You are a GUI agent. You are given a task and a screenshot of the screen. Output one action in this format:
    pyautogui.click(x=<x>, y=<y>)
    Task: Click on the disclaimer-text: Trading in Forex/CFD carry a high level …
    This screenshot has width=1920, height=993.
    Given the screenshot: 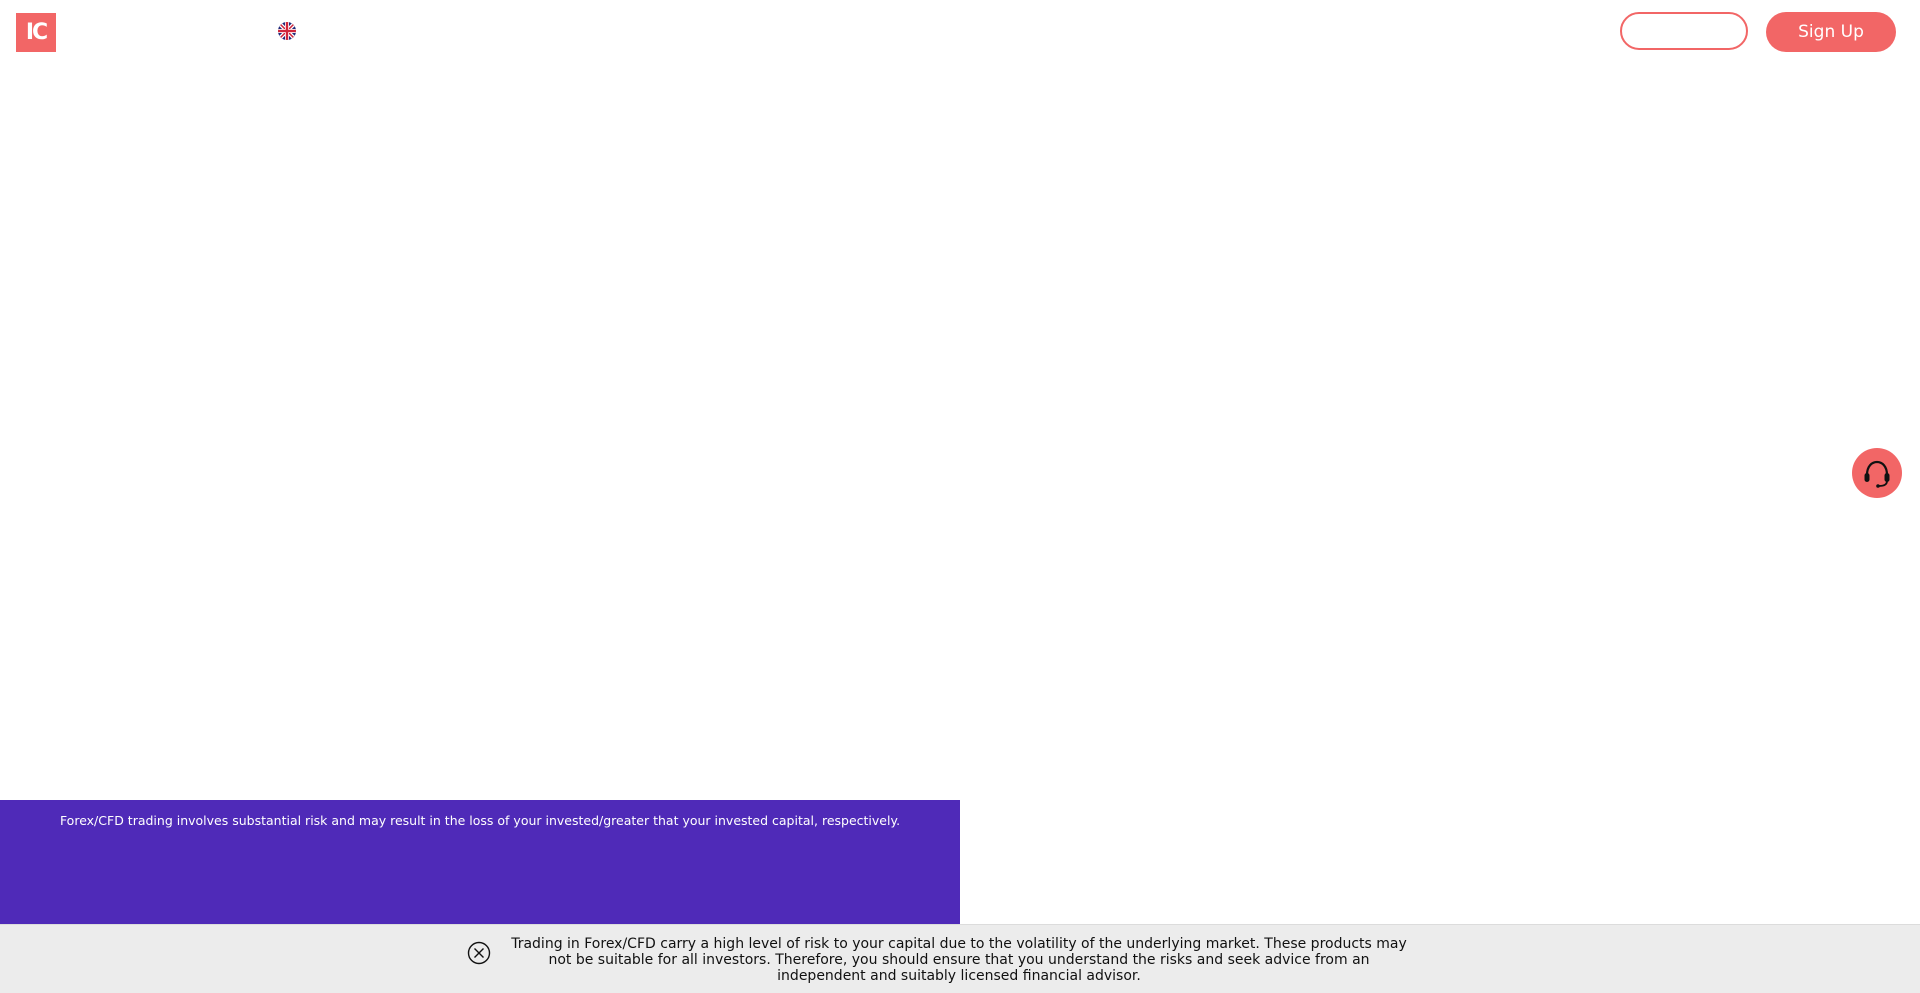 What is the action you would take?
    pyautogui.click(x=959, y=960)
    